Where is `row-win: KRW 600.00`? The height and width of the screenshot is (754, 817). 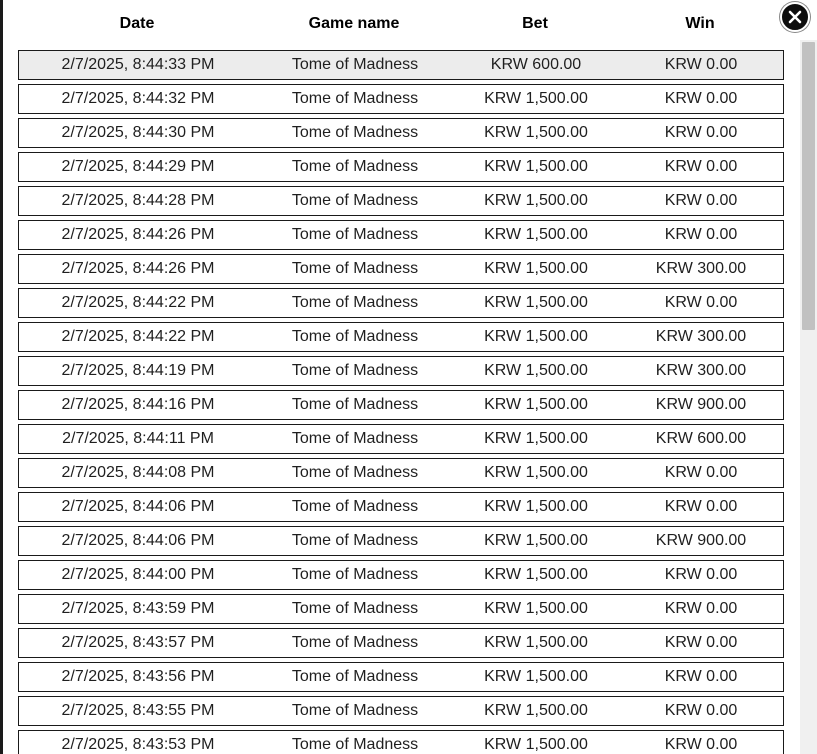
row-win: KRW 600.00 is located at coordinates (701, 438).